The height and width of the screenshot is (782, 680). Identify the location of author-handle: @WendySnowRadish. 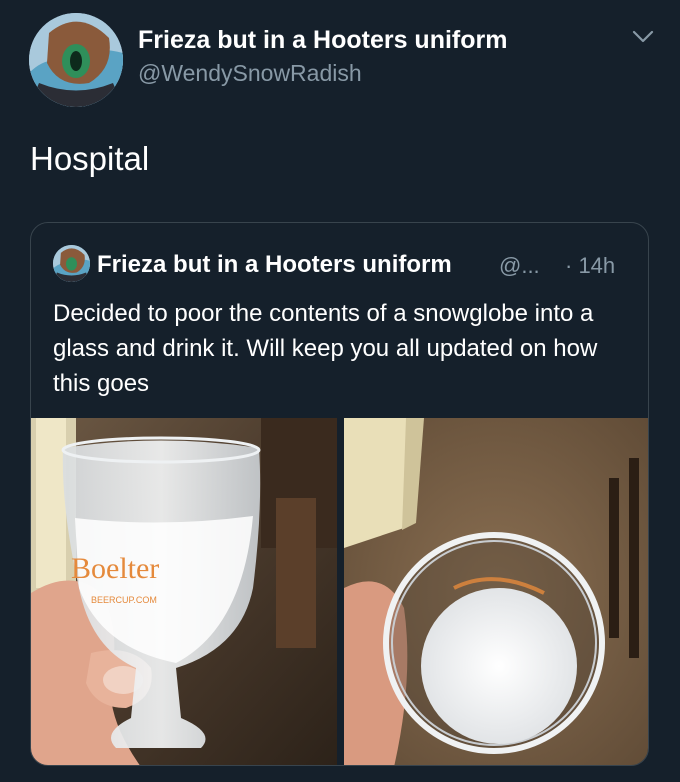
(250, 73).